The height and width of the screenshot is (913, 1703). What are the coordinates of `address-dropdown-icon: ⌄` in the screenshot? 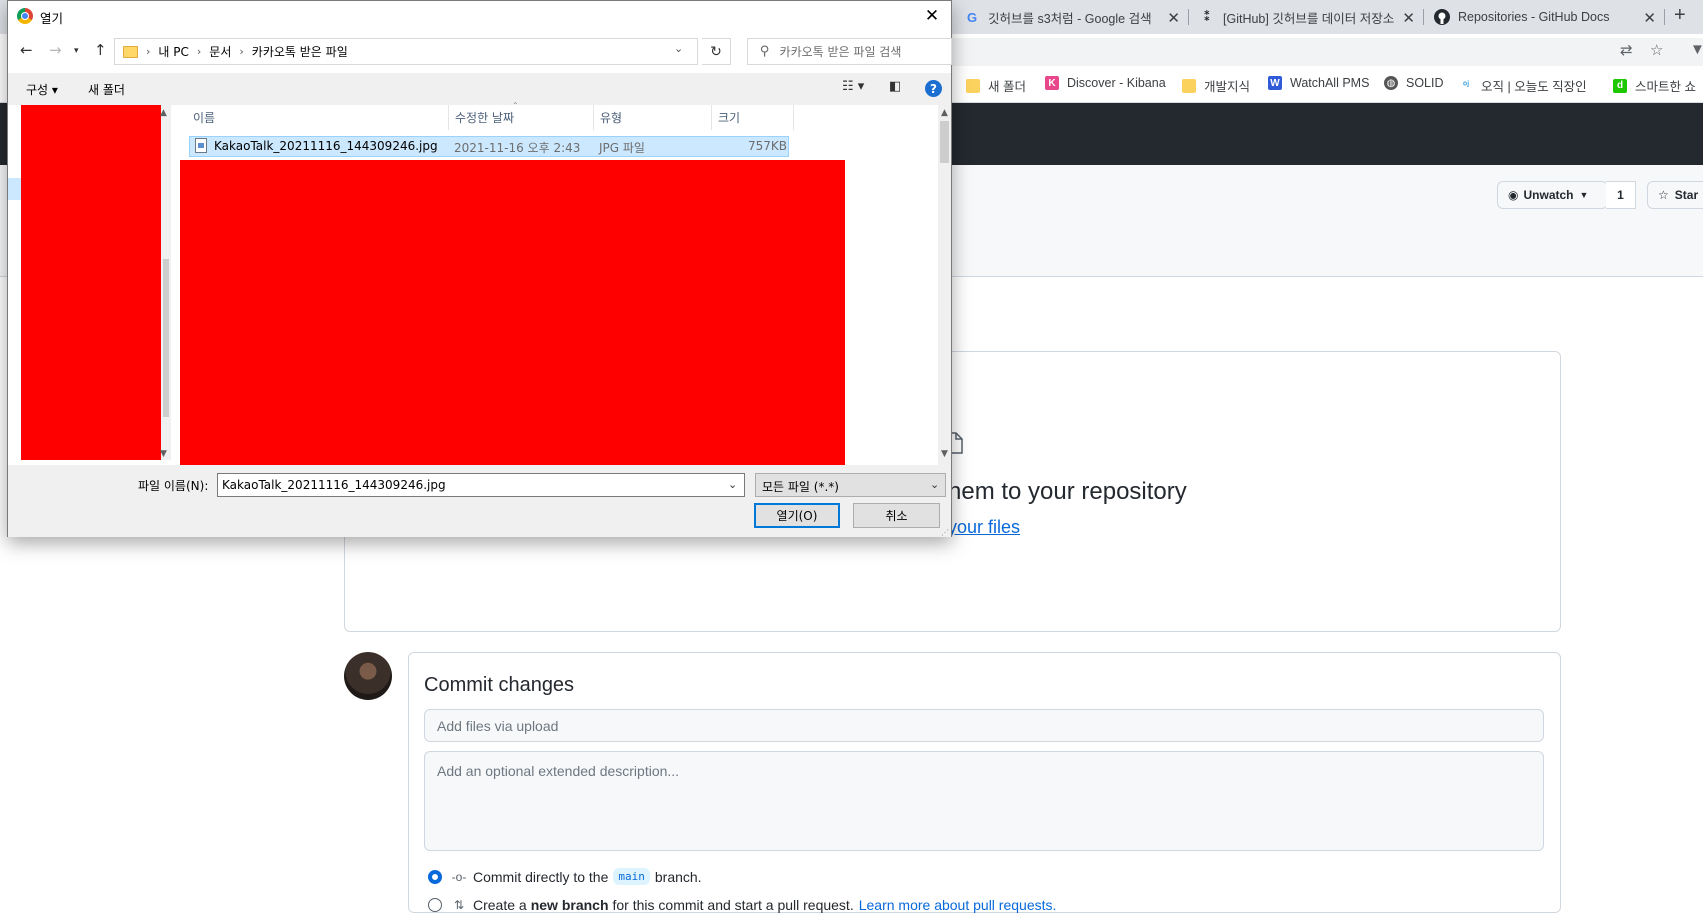 It's located at (678, 48).